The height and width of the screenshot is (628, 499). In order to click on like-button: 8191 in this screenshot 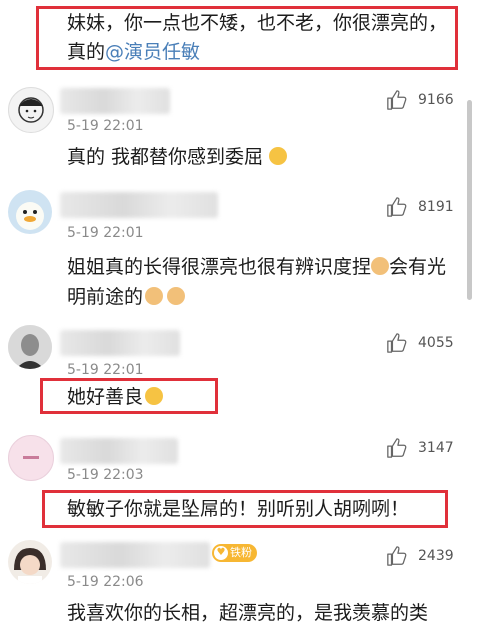, I will do `click(420, 207)`.